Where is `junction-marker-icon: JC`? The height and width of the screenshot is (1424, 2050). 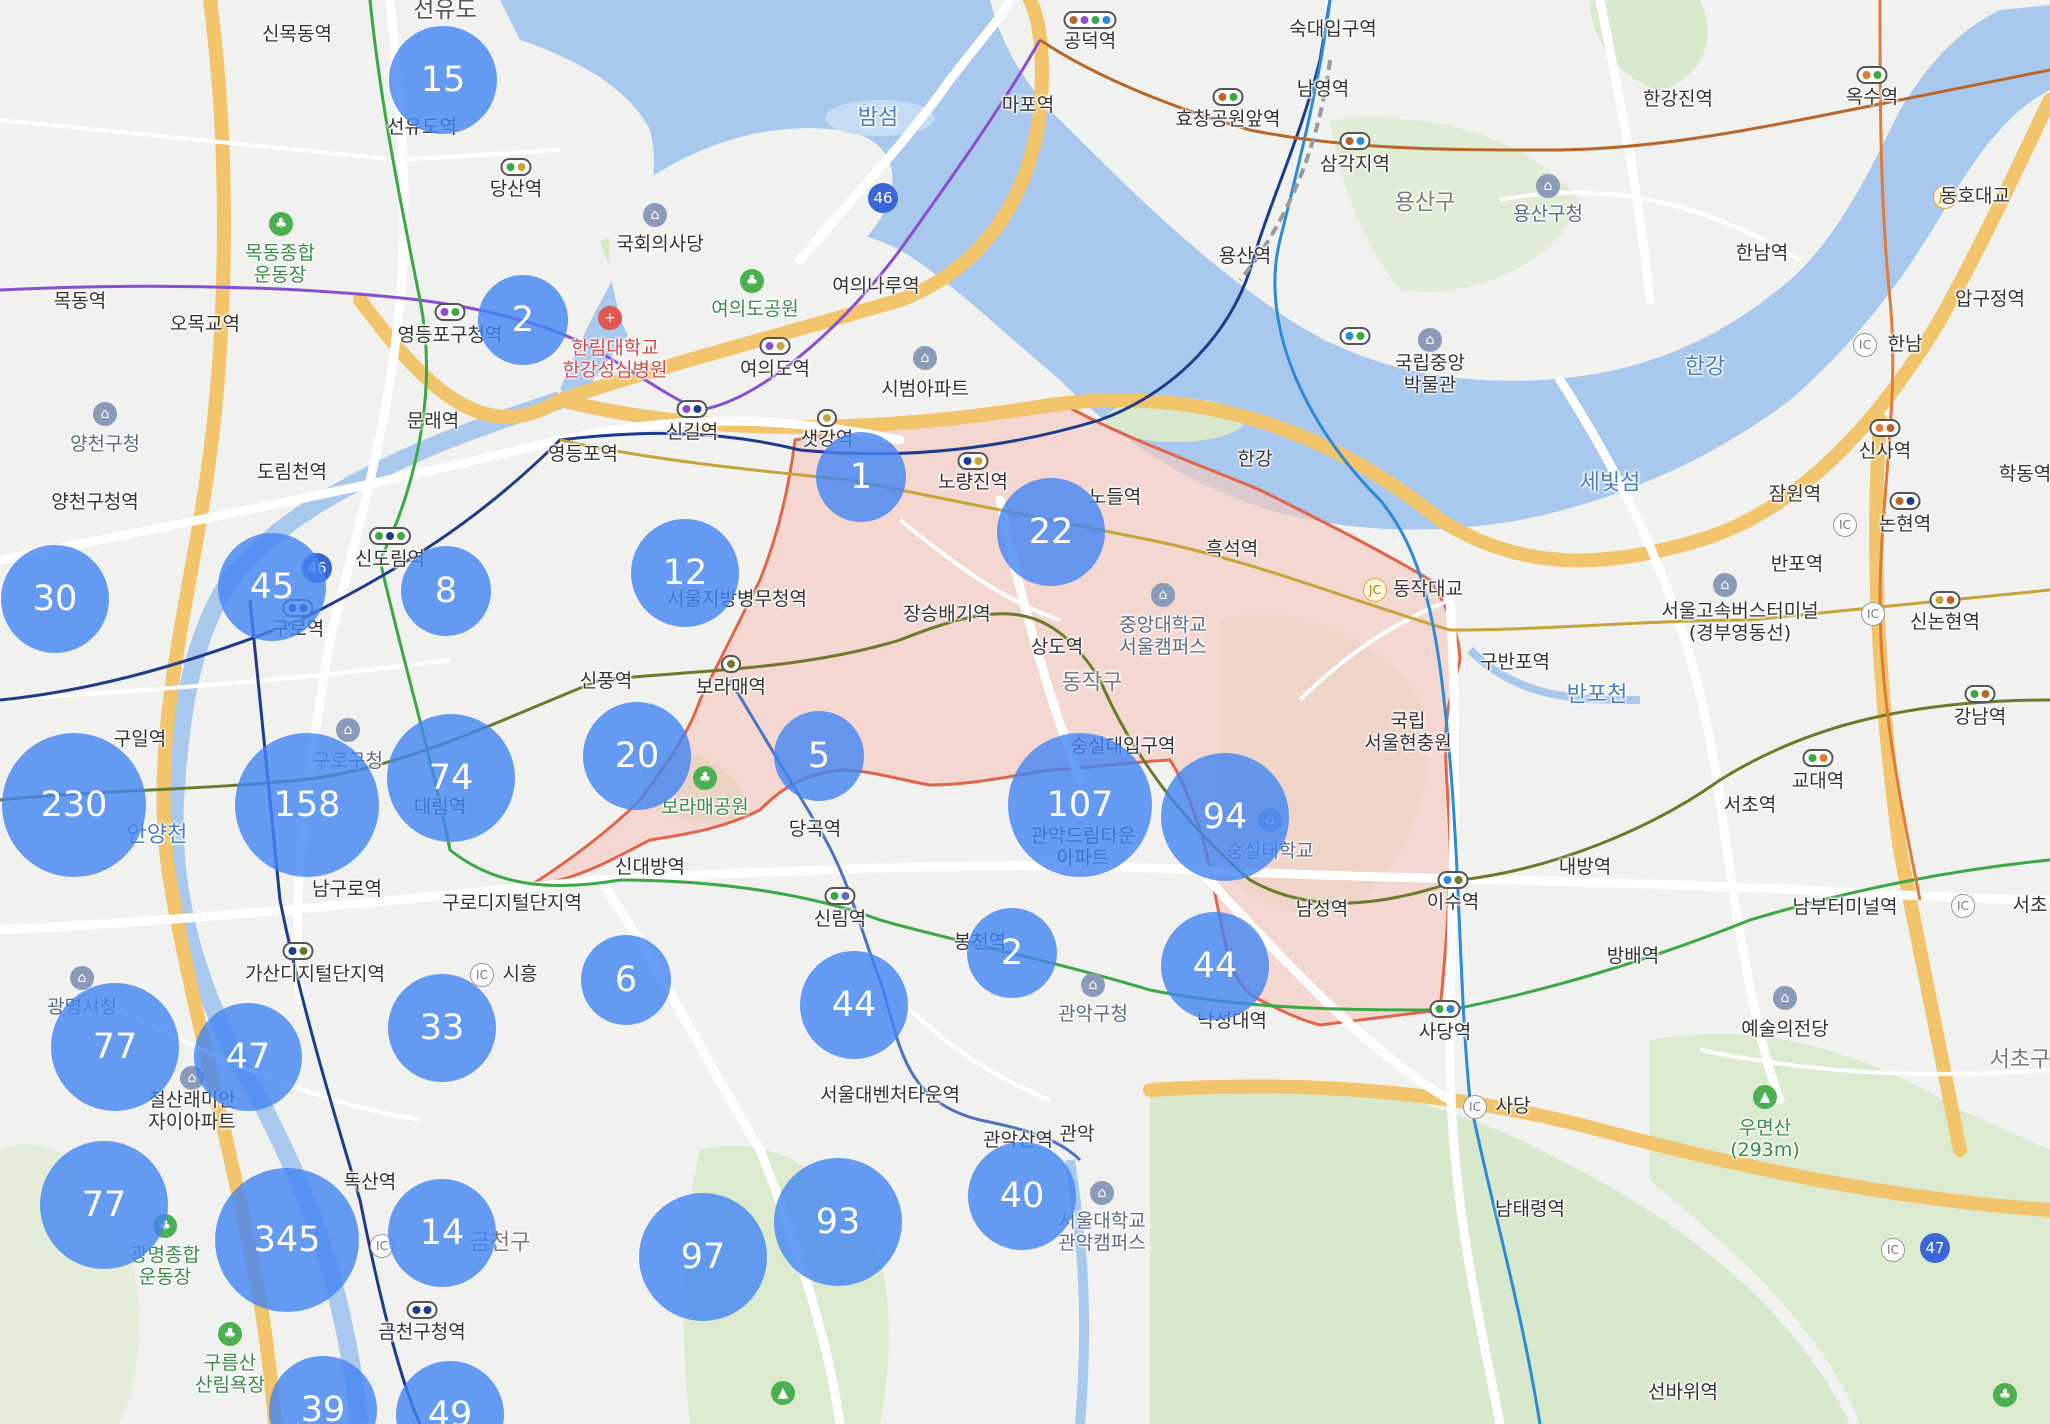 junction-marker-icon: JC is located at coordinates (1375, 590).